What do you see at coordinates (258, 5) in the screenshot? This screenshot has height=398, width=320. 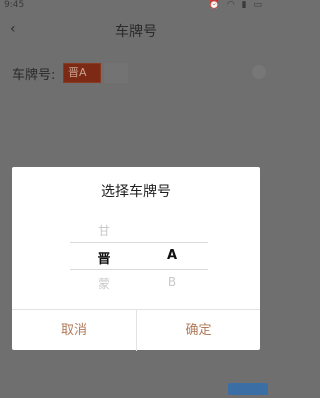 I see `battery-icon: ▭` at bounding box center [258, 5].